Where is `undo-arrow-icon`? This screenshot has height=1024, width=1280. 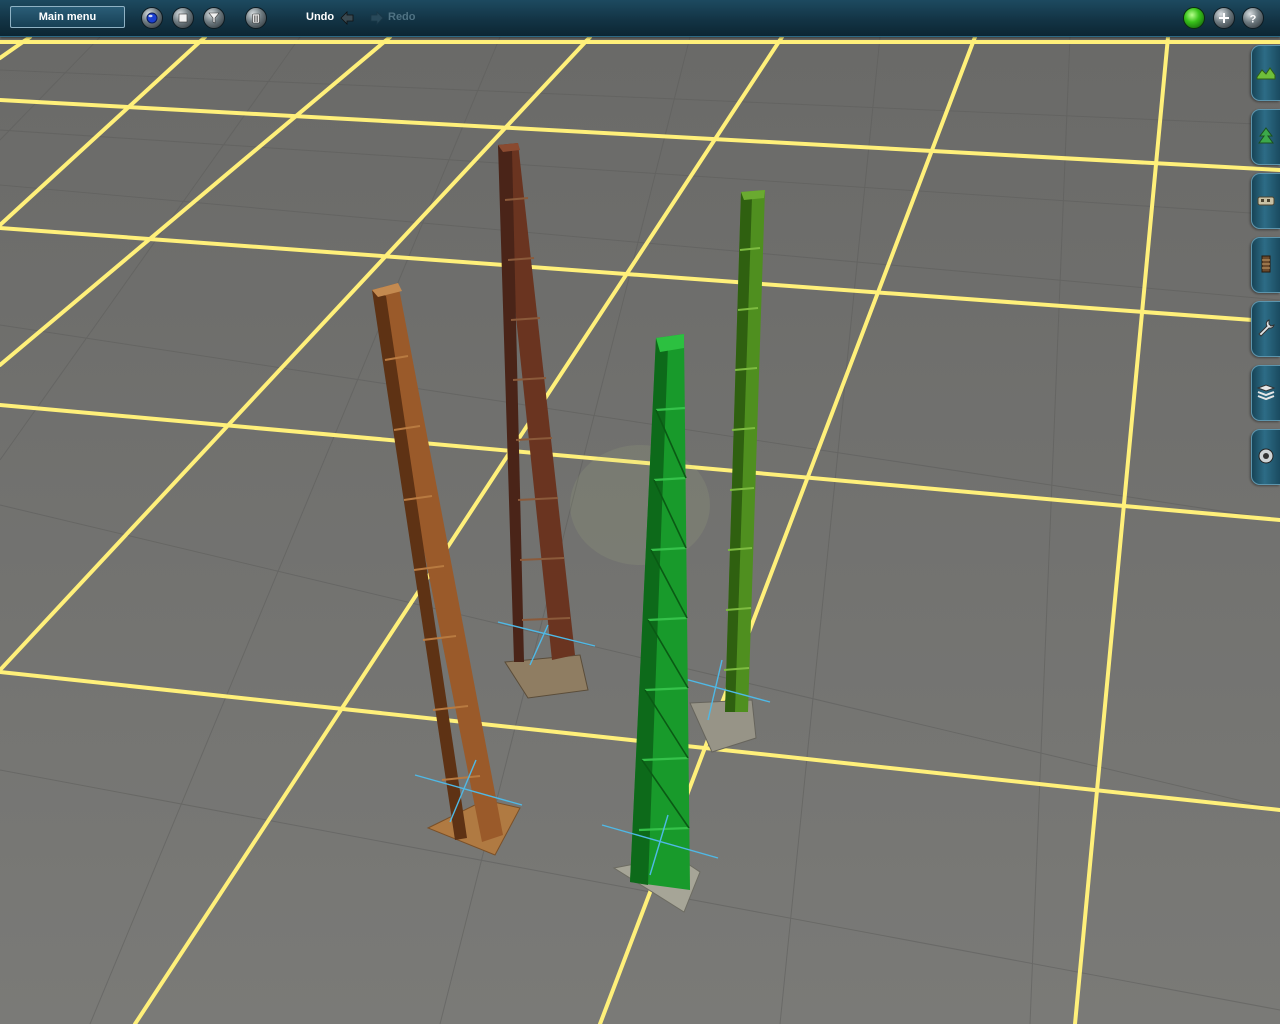 undo-arrow-icon is located at coordinates (347, 18).